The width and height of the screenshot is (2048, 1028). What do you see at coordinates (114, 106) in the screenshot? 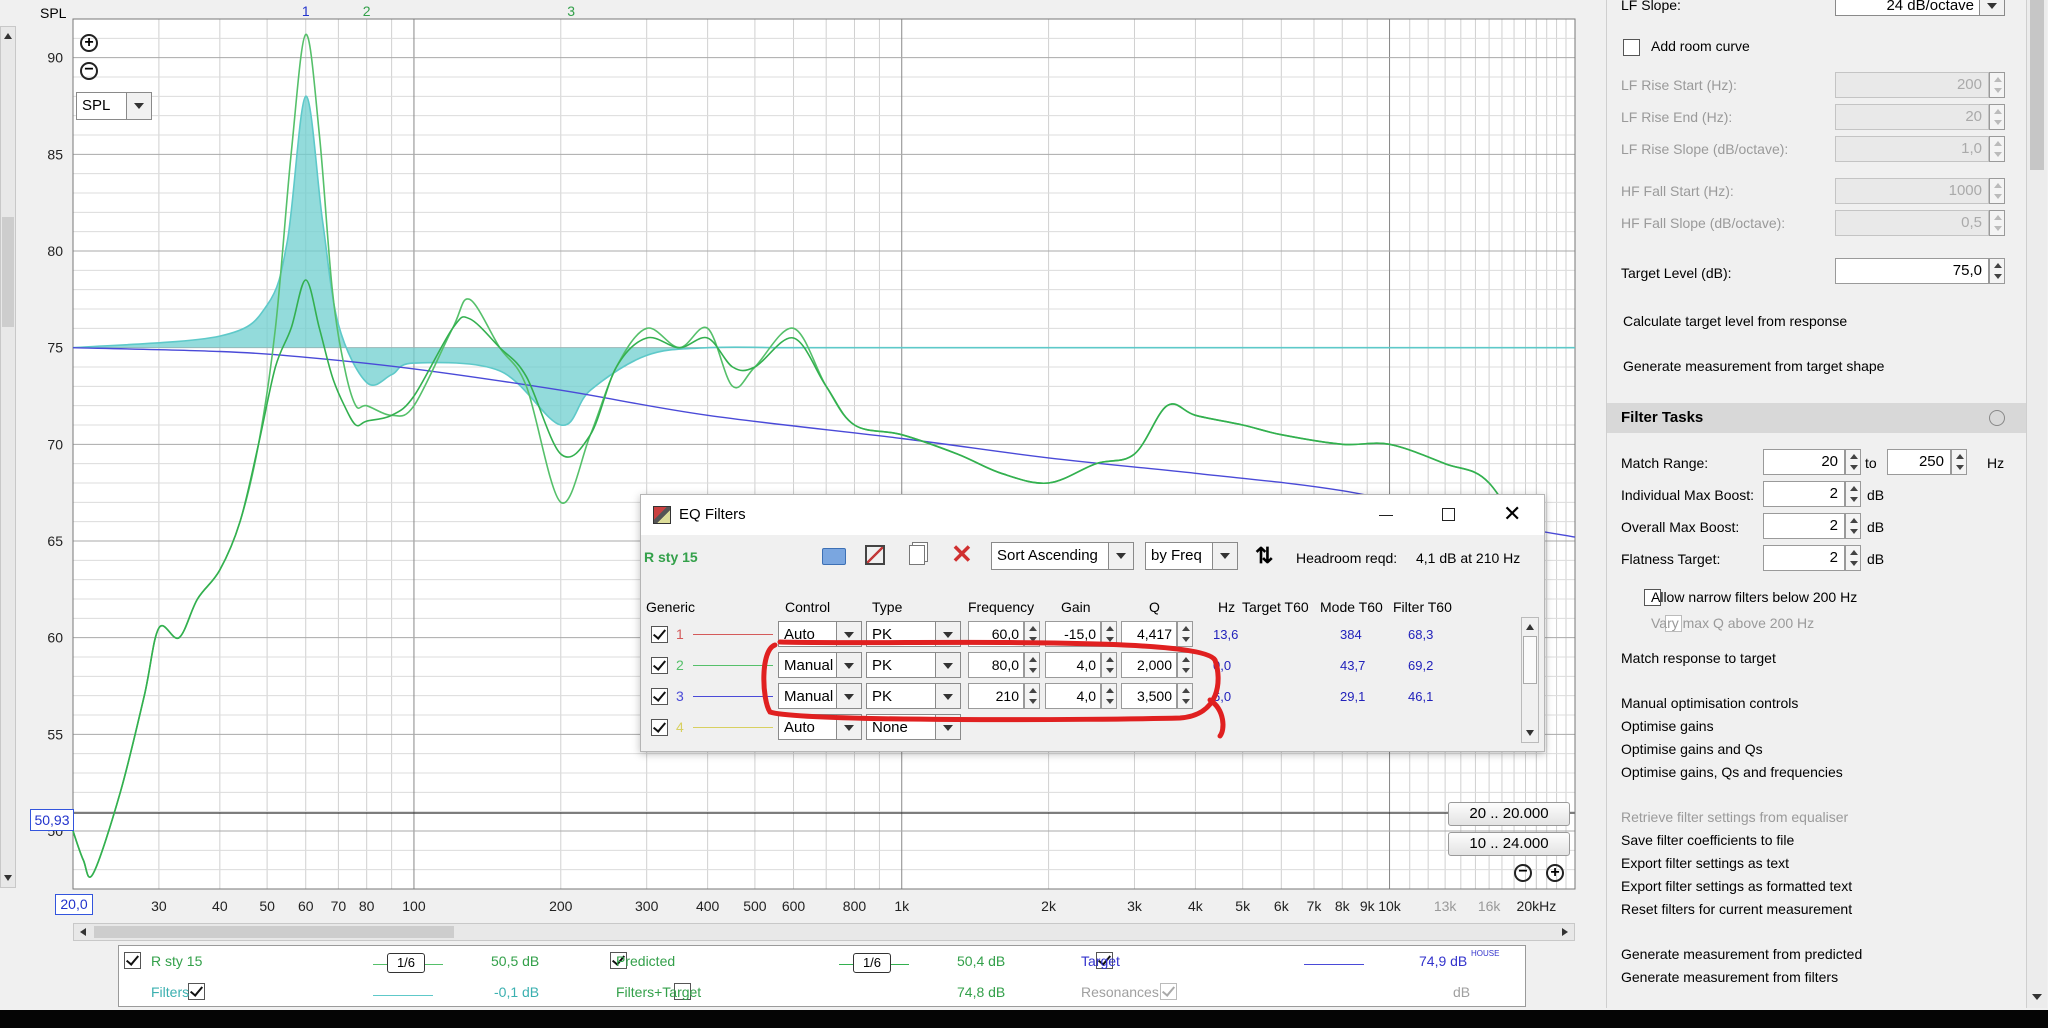
I see `graph-mode-select: SPL` at bounding box center [114, 106].